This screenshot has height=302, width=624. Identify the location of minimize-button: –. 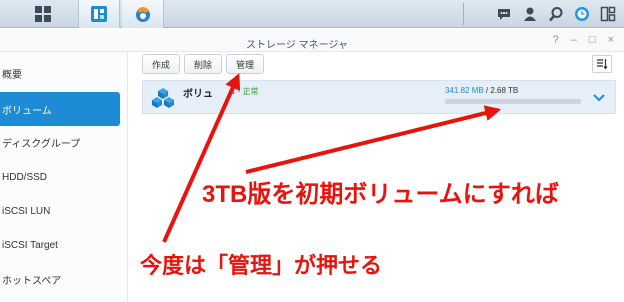
(574, 40).